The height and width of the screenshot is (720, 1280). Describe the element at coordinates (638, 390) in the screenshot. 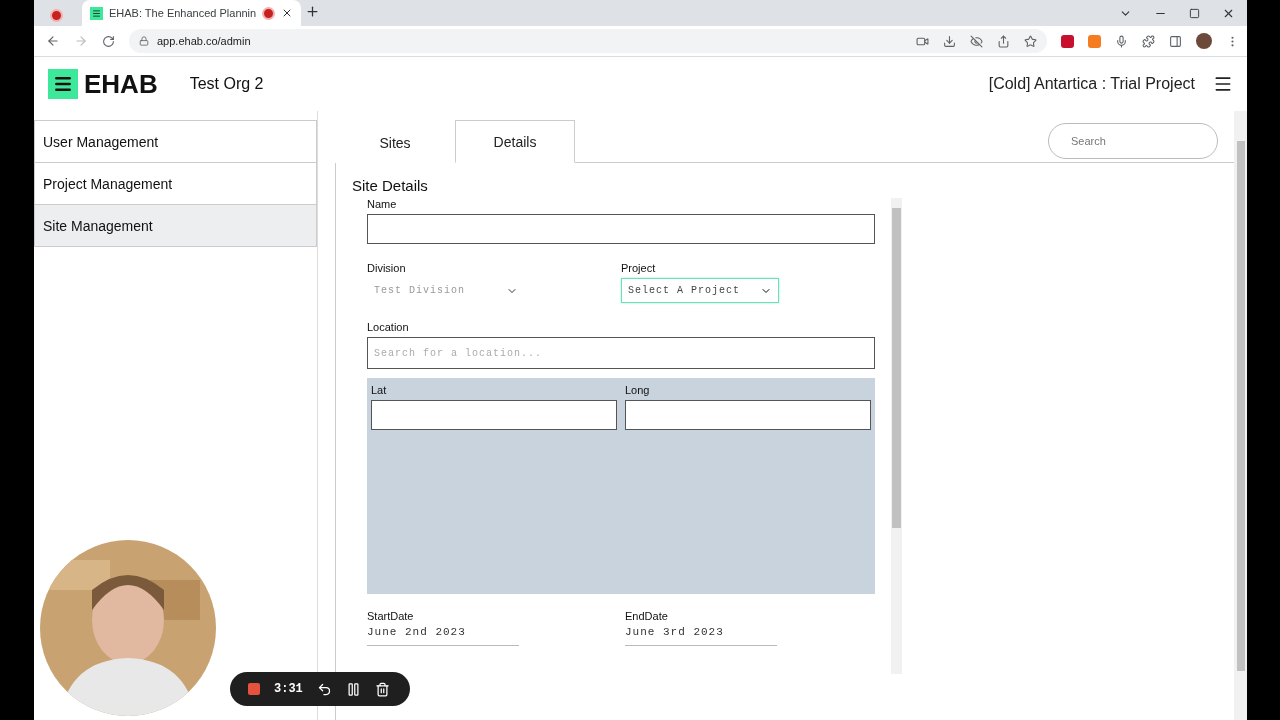

I see `field-label: Long` at that location.